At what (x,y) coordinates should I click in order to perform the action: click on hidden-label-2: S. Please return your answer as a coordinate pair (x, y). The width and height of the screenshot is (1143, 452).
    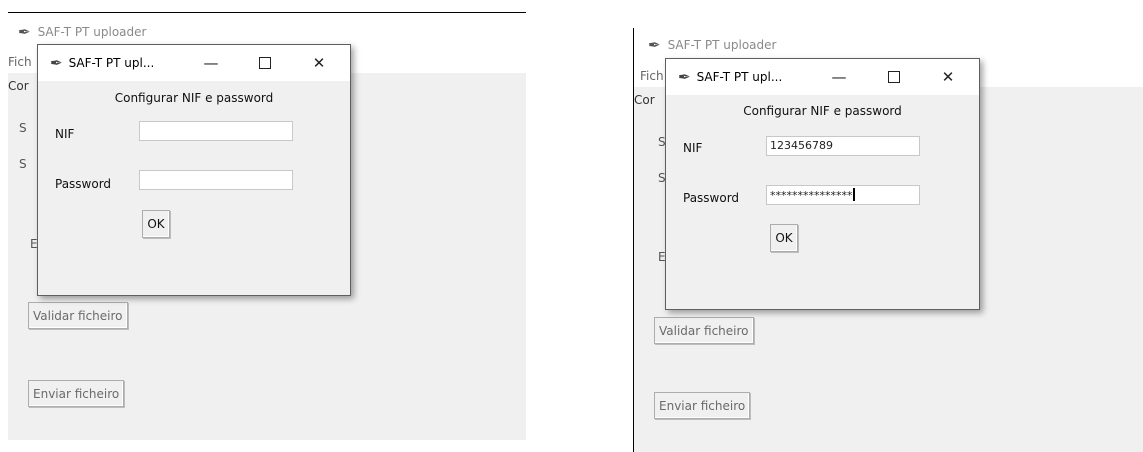
    Looking at the image, I should click on (23, 164).